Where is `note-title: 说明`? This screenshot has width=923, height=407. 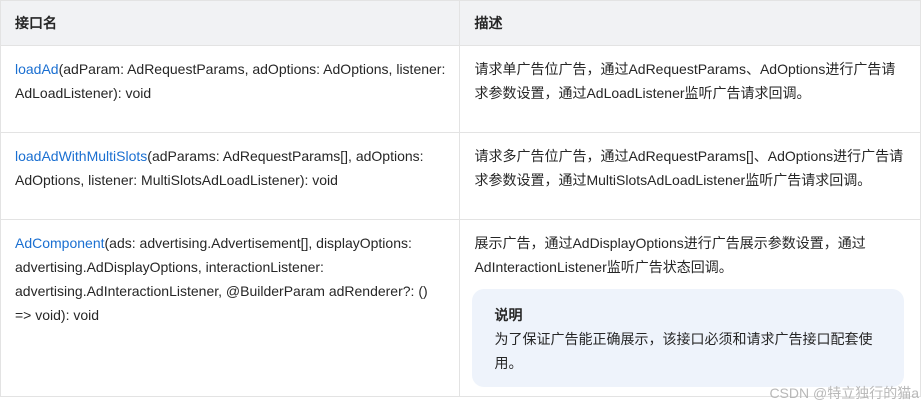
note-title: 说明 is located at coordinates (508, 315).